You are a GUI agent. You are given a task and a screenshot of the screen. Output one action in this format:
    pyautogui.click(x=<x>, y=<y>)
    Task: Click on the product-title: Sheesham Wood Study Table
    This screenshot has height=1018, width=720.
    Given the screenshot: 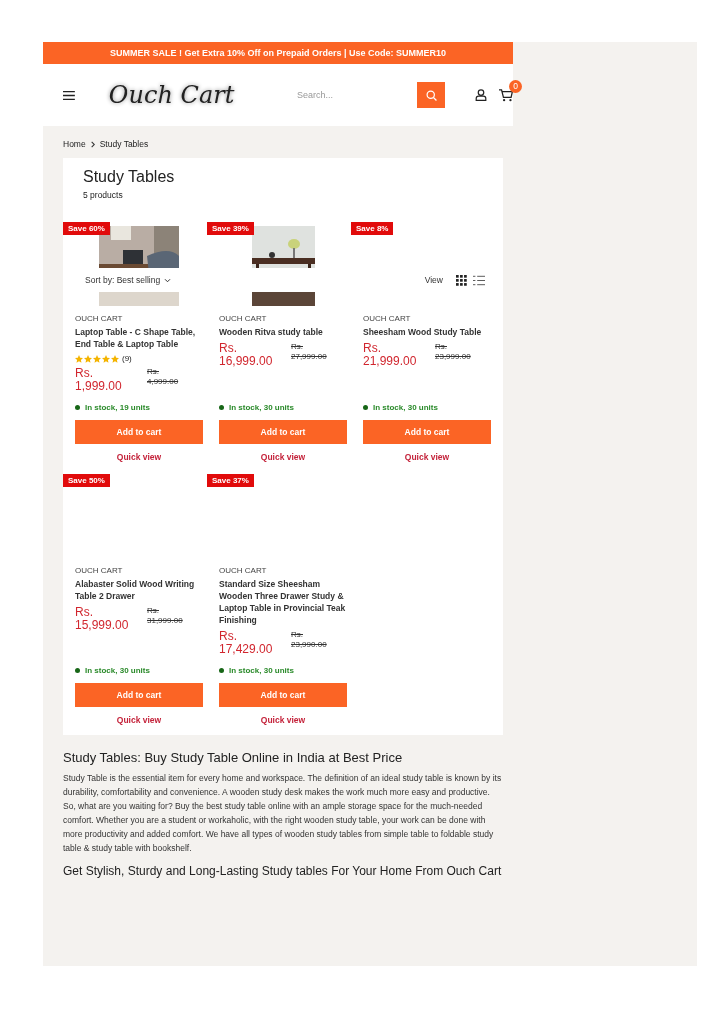 What is the action you would take?
    pyautogui.click(x=427, y=332)
    